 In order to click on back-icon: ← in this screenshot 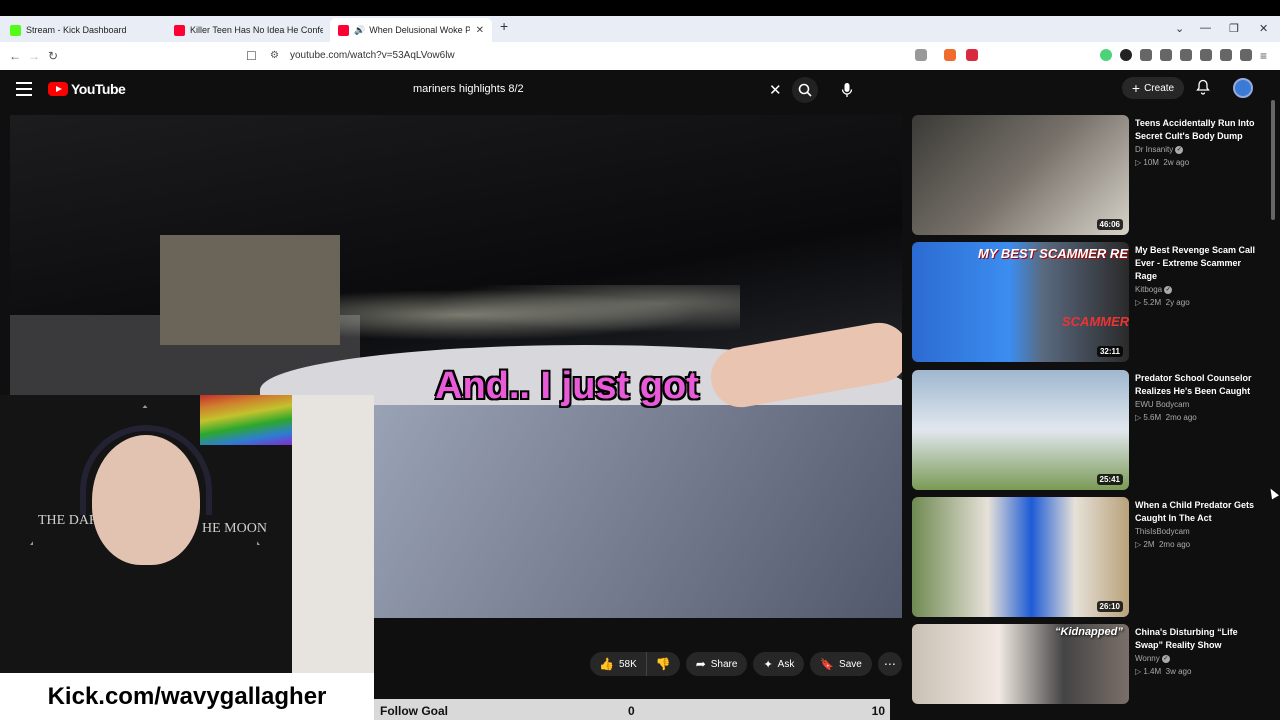, I will do `click(15, 56)`.